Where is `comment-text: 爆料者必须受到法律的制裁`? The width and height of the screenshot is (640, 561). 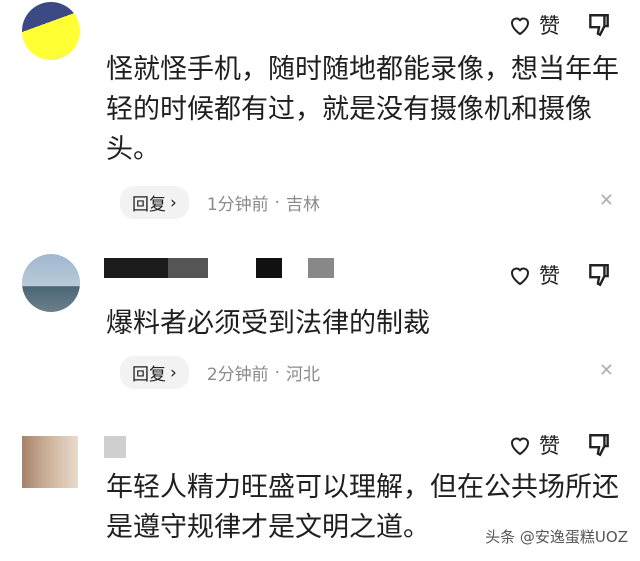 comment-text: 爆料者必须受到法律的制裁 is located at coordinates (268, 323).